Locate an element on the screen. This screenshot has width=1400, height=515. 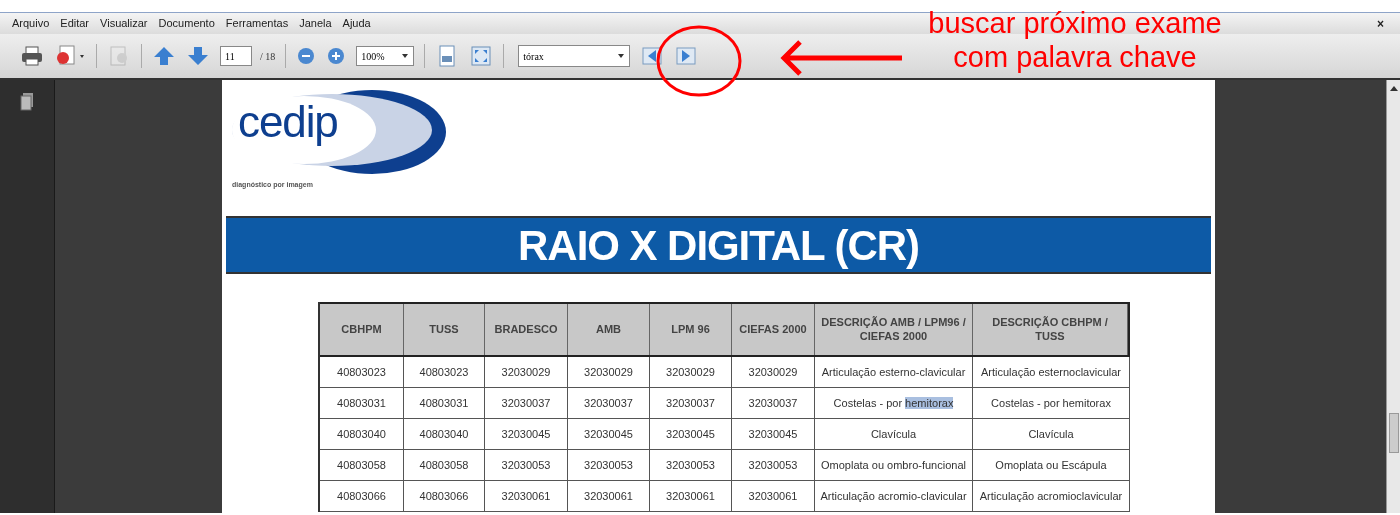
down-arrow-icon is located at coordinates (198, 56).